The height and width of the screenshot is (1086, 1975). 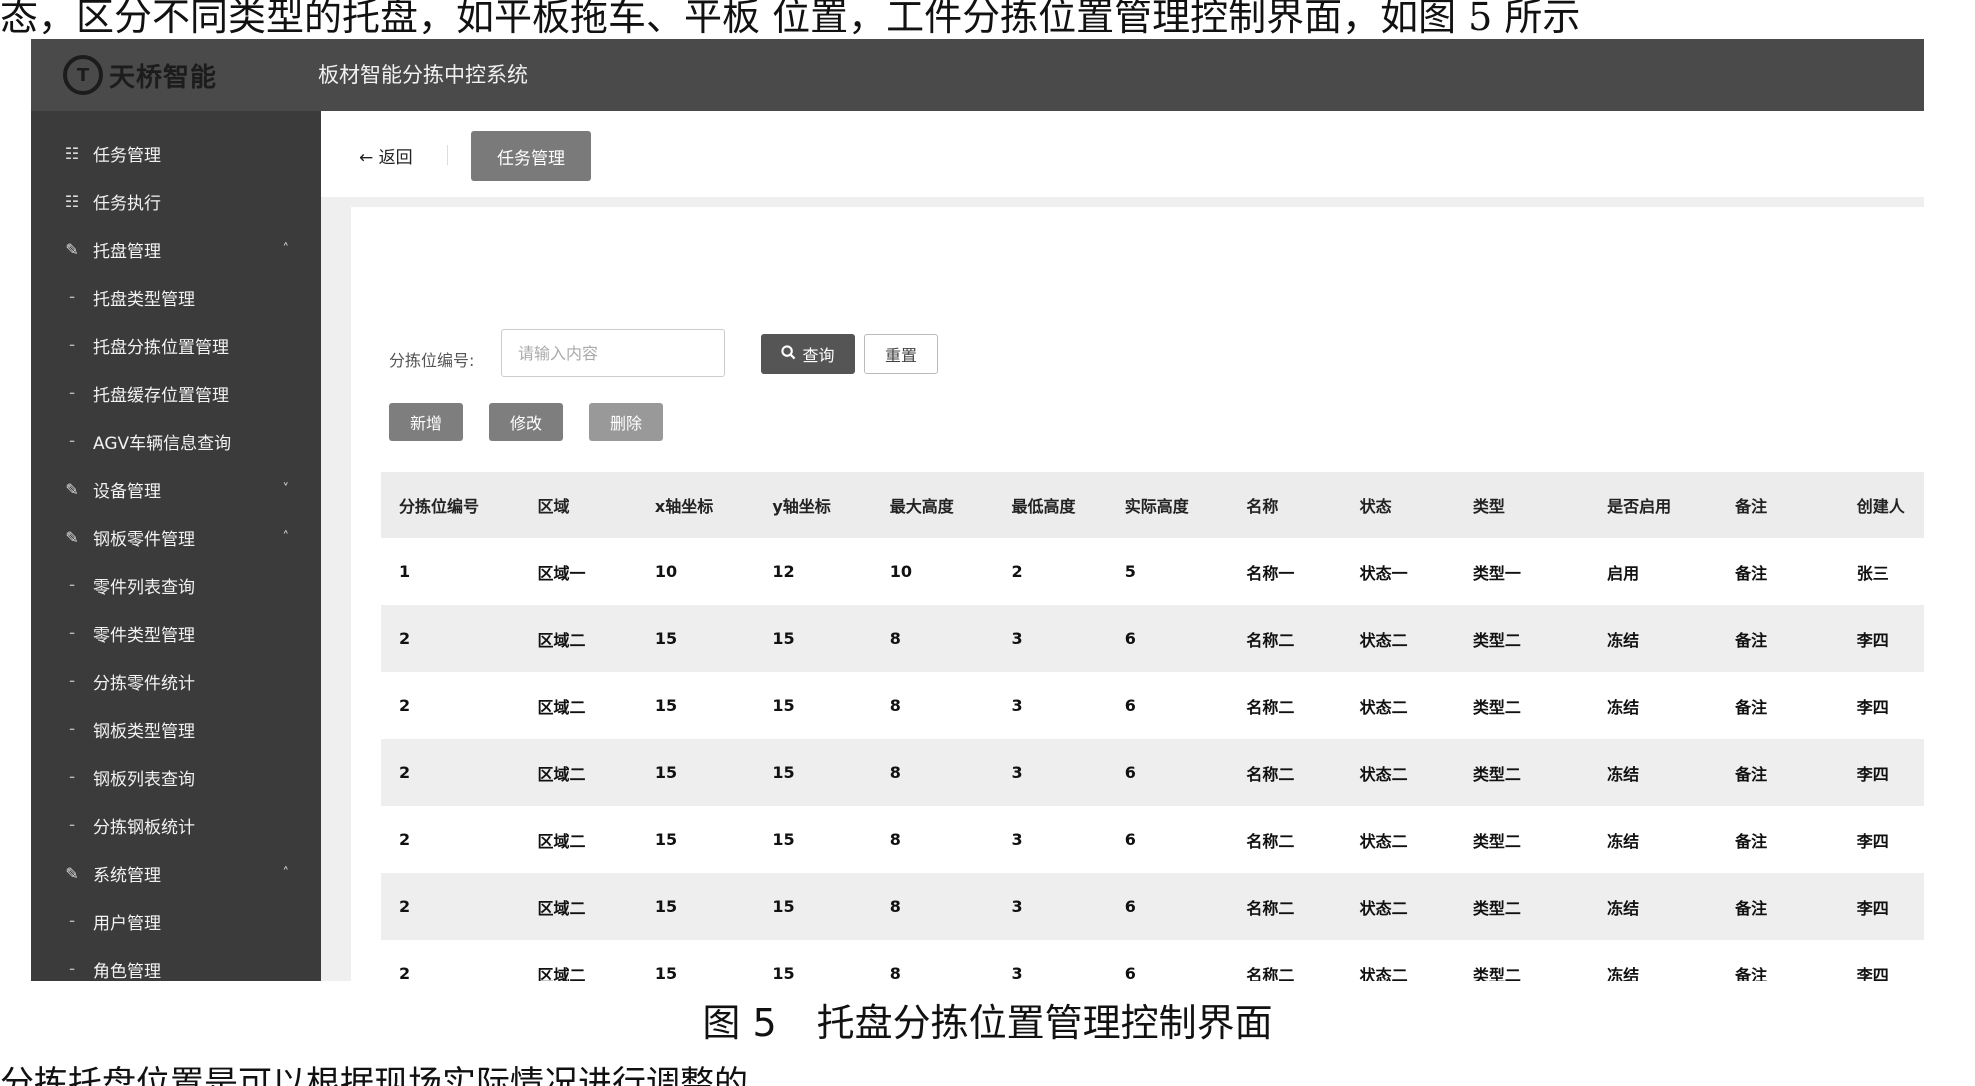 What do you see at coordinates (426, 422) in the screenshot?
I see `add-button: 新增` at bounding box center [426, 422].